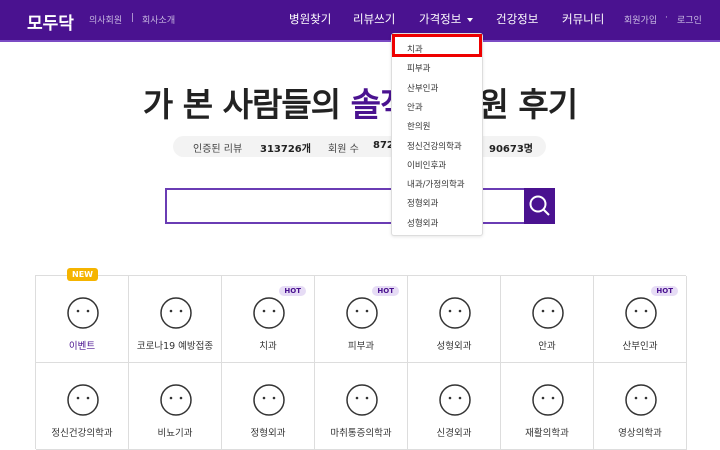  I want to click on nav-hospital-search: 병원찾기, so click(310, 19).